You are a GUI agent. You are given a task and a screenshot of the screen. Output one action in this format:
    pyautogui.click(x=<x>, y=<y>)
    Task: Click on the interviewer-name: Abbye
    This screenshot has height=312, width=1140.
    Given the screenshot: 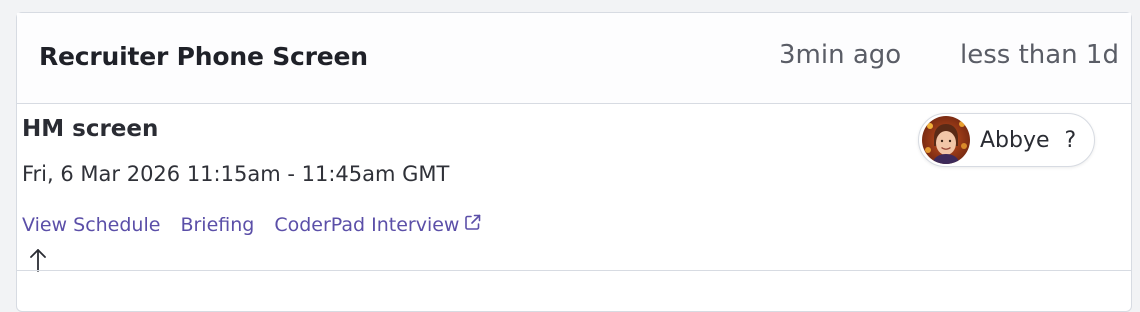 What is the action you would take?
    pyautogui.click(x=1015, y=140)
    